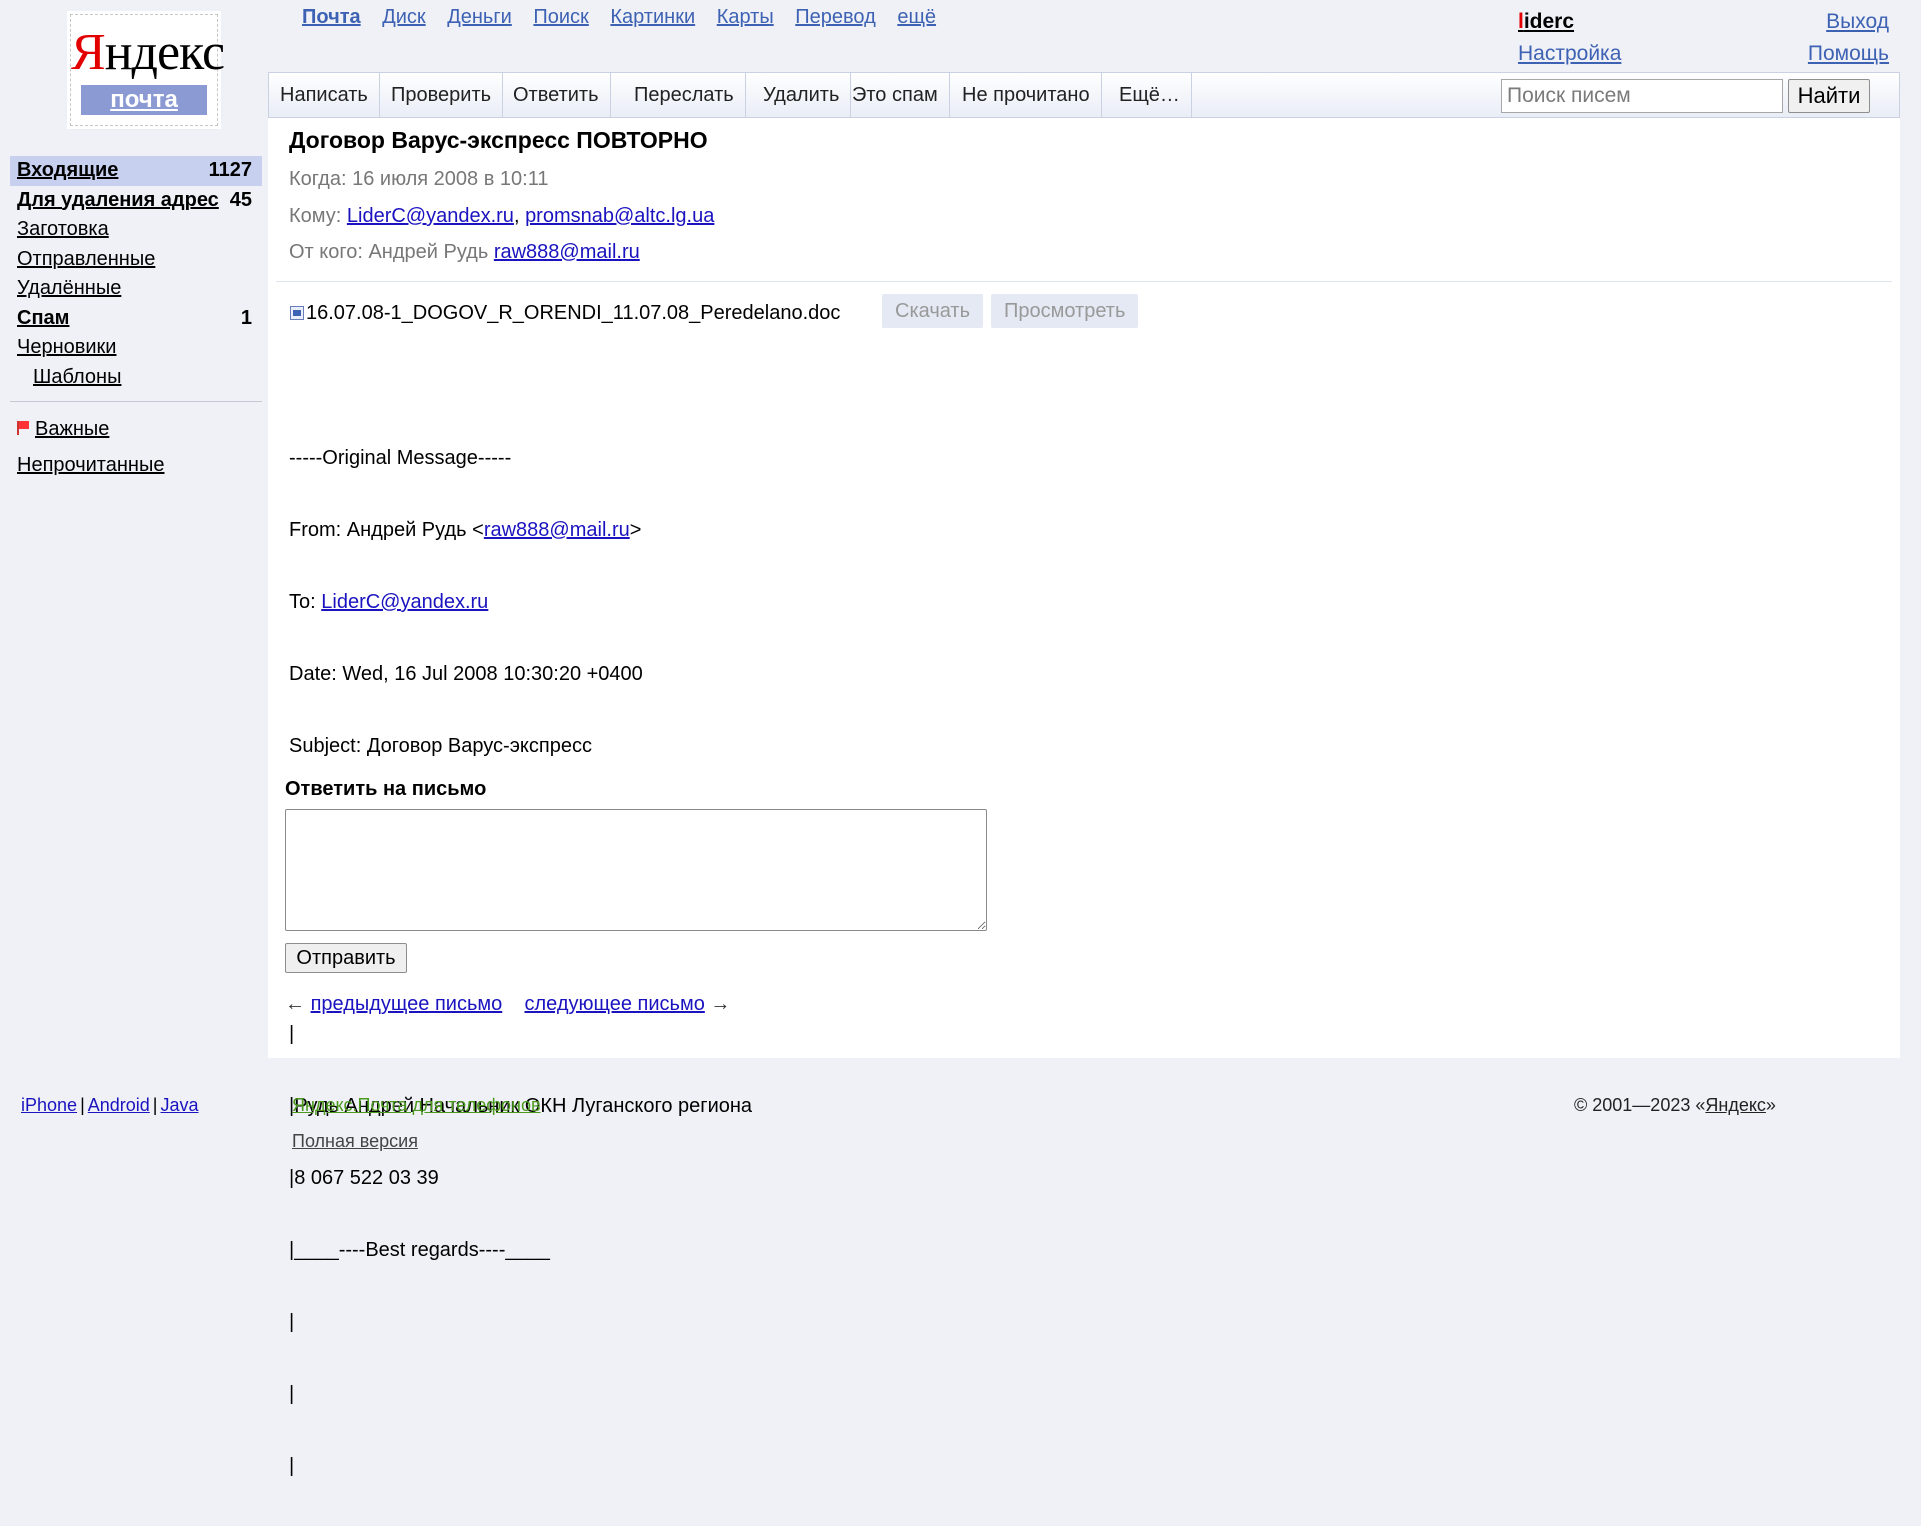 The height and width of the screenshot is (1526, 1921). I want to click on body-line: |8 067 522 03 39, so click(364, 1178).